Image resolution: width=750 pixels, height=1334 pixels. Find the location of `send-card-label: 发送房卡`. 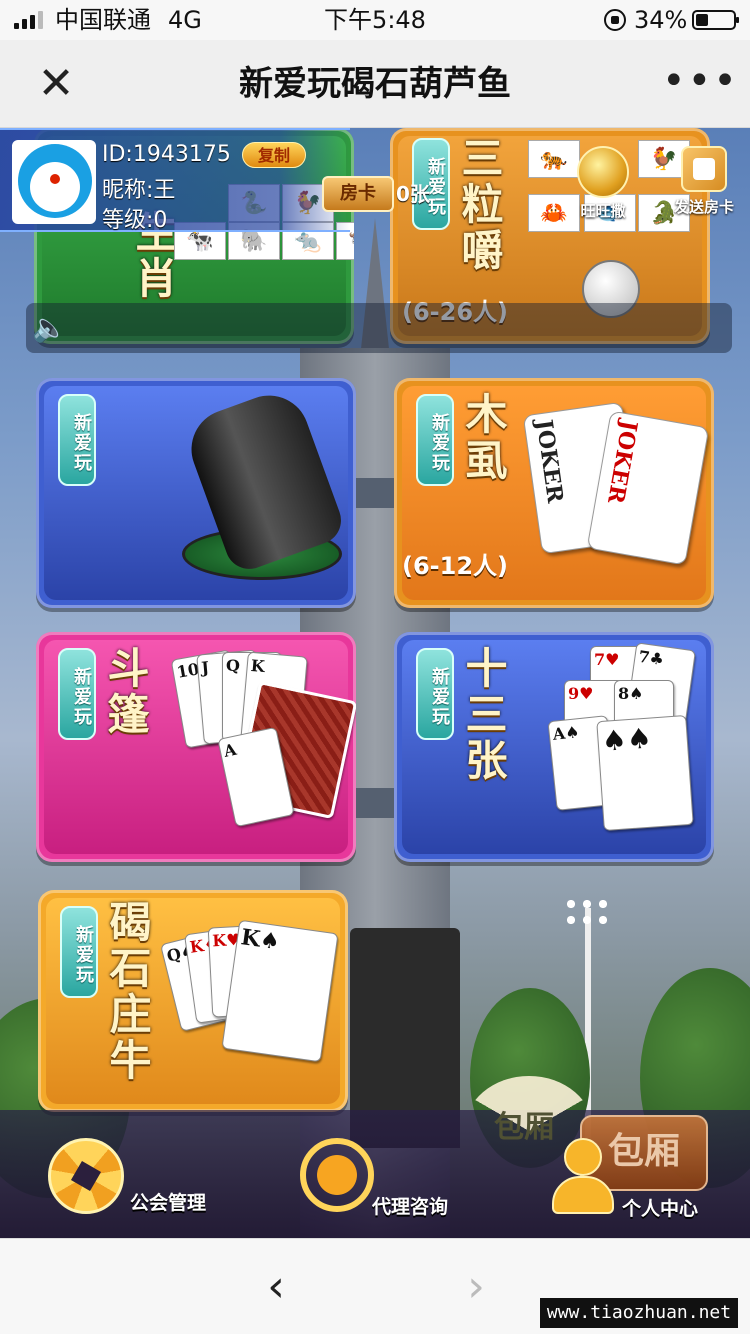

send-card-label: 发送房卡 is located at coordinates (703, 207).